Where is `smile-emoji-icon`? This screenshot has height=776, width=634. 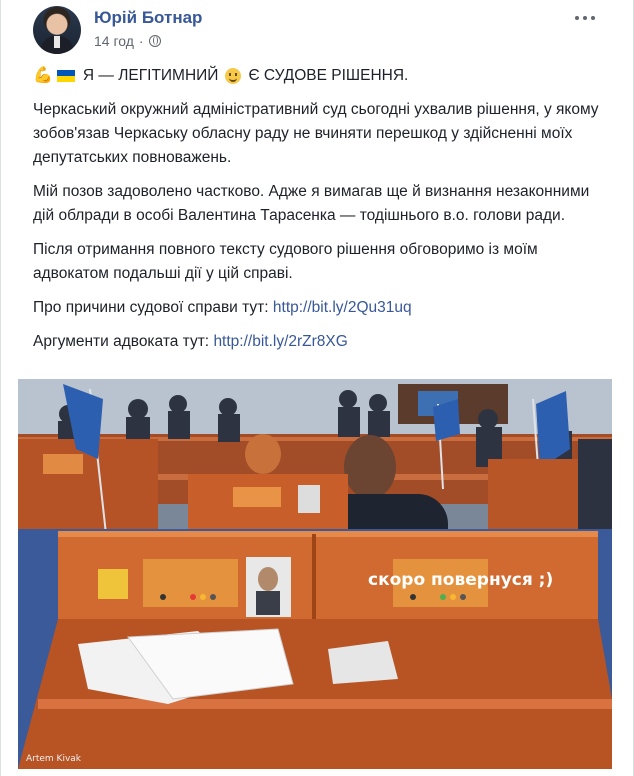 smile-emoji-icon is located at coordinates (233, 76).